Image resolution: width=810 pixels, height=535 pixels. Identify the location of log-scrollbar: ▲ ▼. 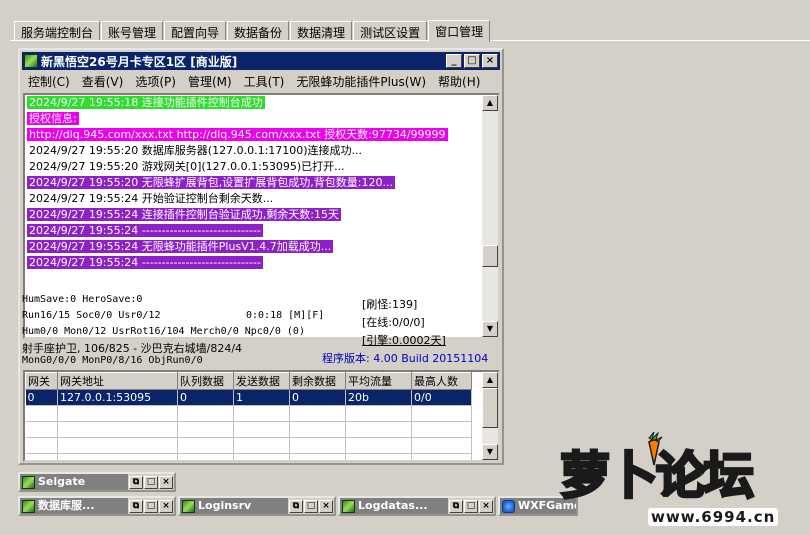
(490, 216).